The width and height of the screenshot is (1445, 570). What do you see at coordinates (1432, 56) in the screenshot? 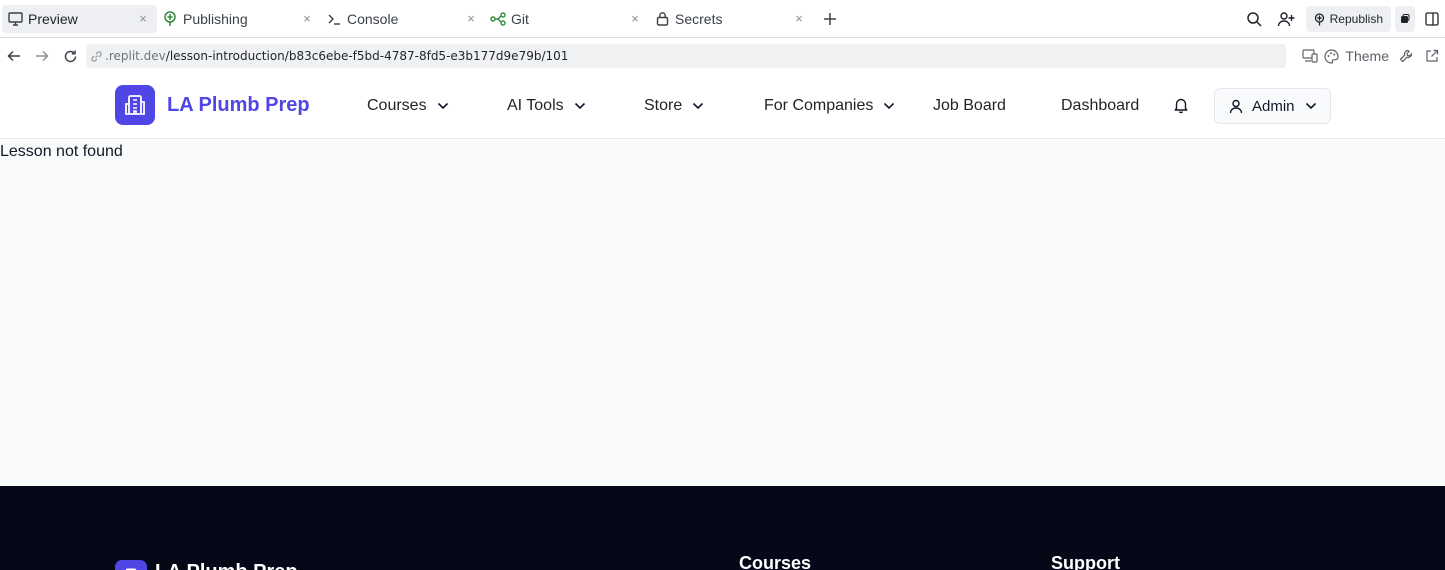
I see `open-new-window-icon` at bounding box center [1432, 56].